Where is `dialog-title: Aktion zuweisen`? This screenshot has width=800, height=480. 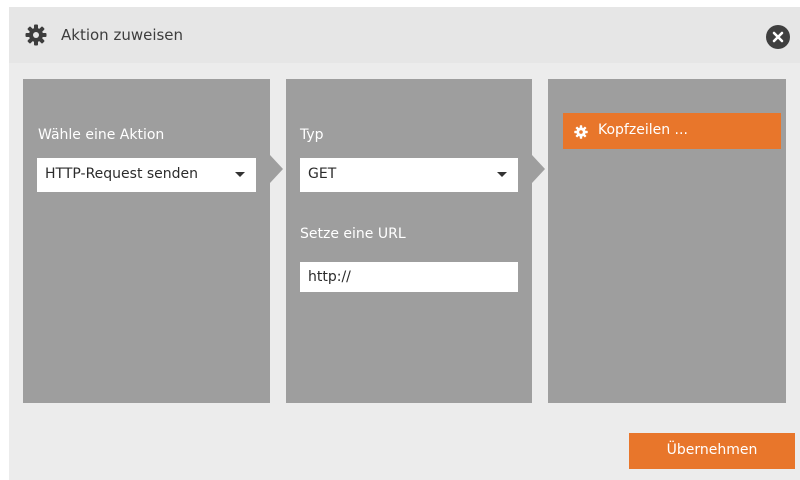 dialog-title: Aktion zuweisen is located at coordinates (122, 35).